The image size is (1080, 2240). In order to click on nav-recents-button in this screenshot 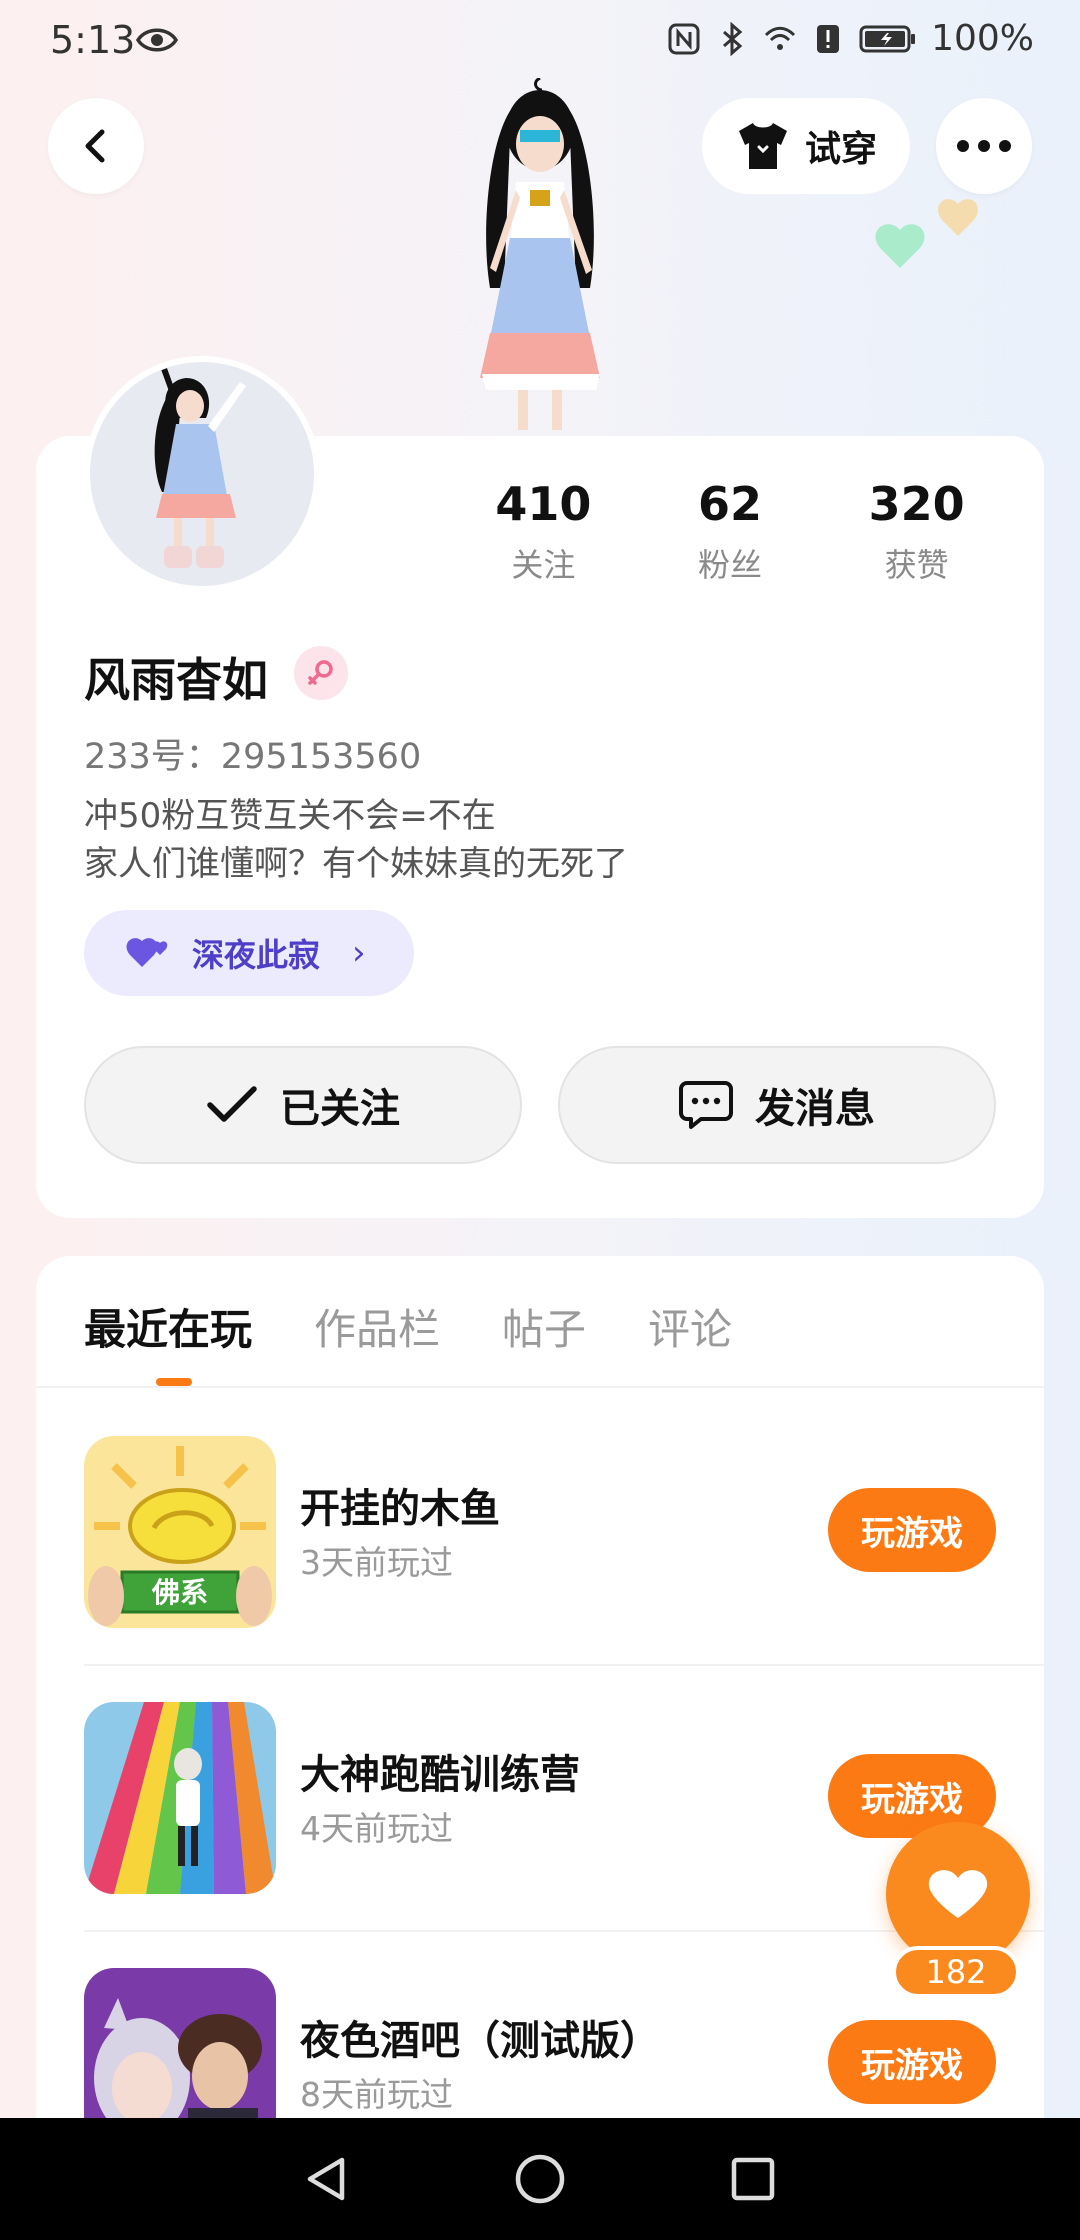, I will do `click(753, 2179)`.